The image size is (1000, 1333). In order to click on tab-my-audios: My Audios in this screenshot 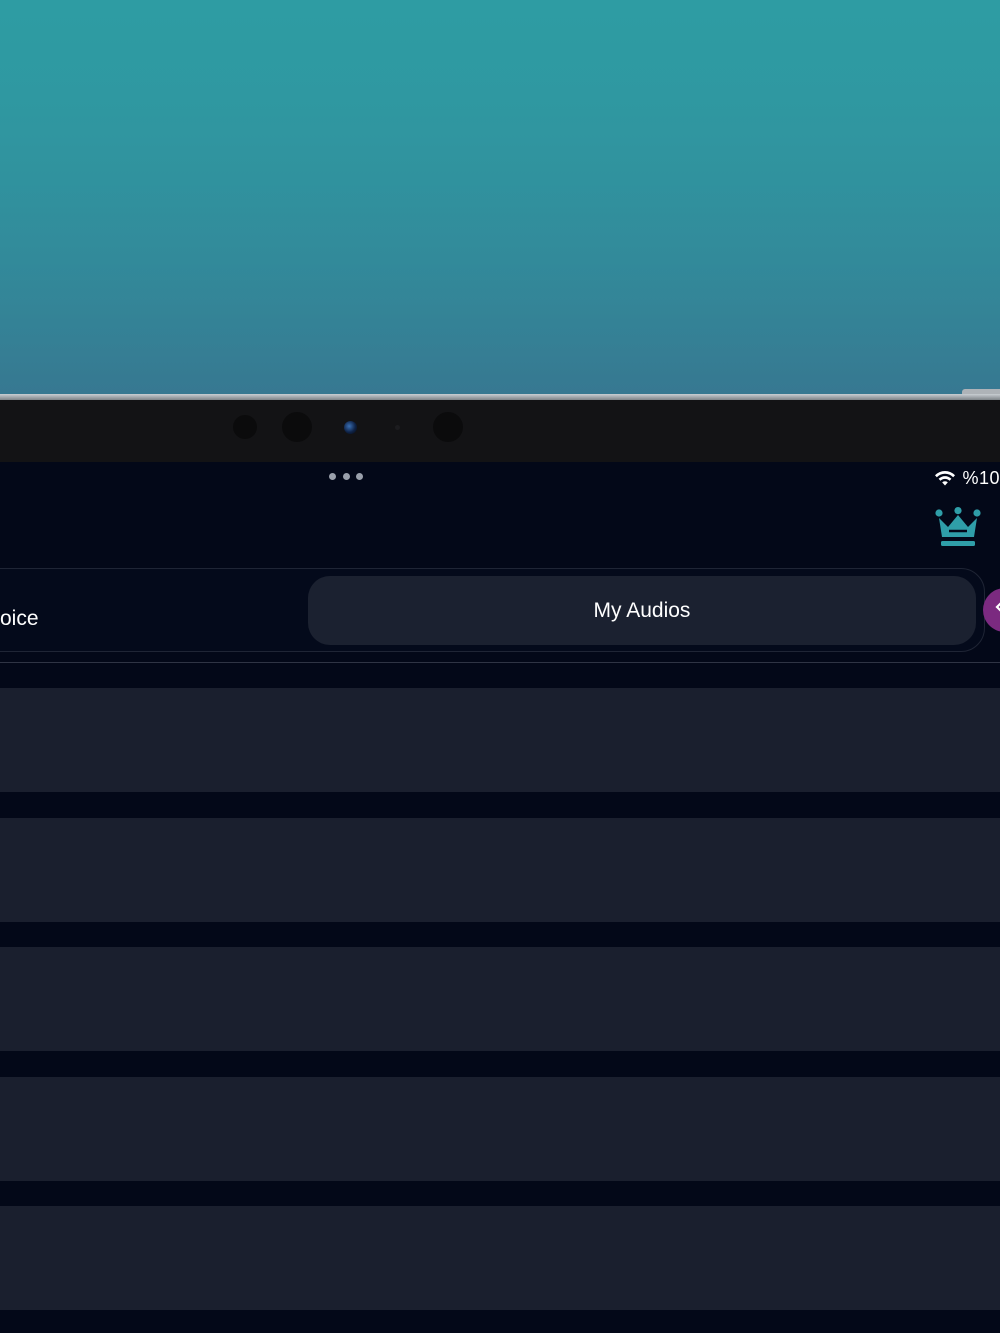, I will do `click(642, 610)`.